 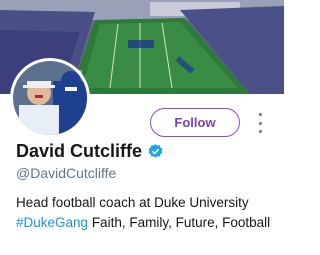 I want to click on verified-badge-icon, so click(x=155, y=151).